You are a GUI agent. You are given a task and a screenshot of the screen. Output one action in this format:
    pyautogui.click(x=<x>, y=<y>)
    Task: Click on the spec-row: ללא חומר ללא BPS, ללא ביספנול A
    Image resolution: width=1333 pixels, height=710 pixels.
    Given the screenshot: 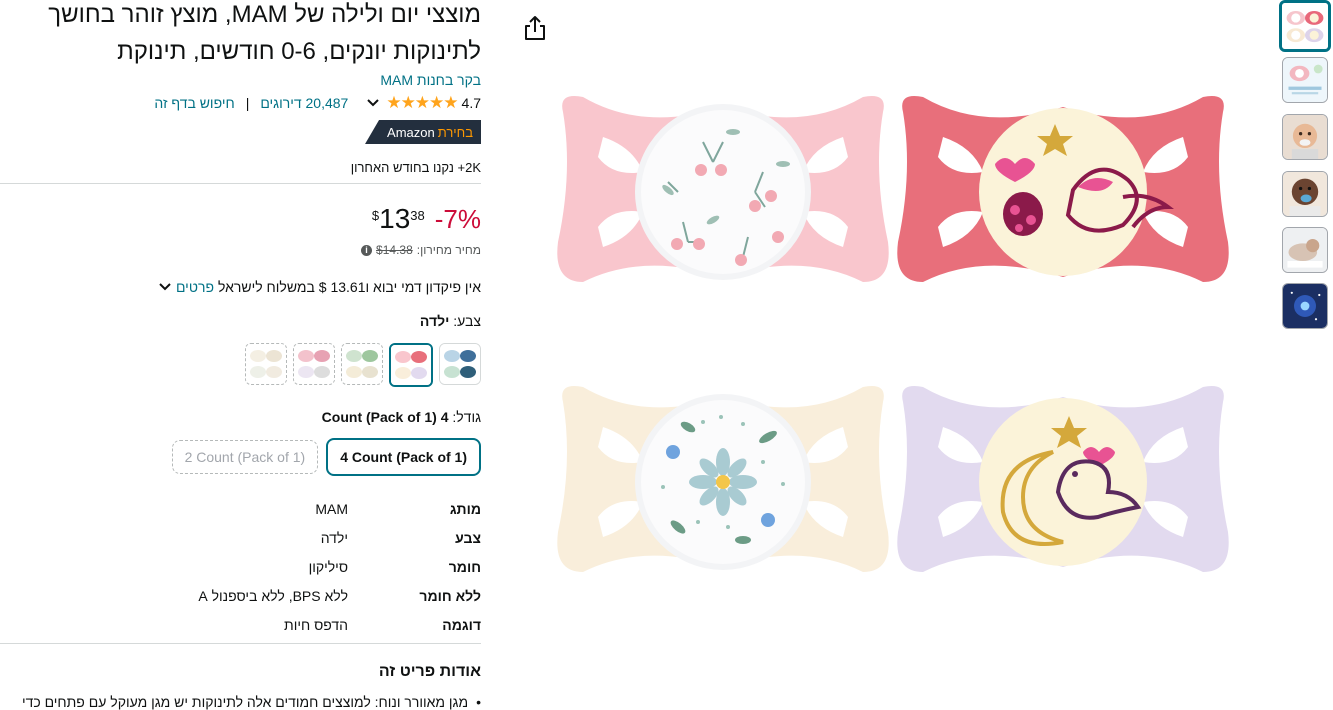 What is the action you would take?
    pyautogui.click(x=240, y=595)
    